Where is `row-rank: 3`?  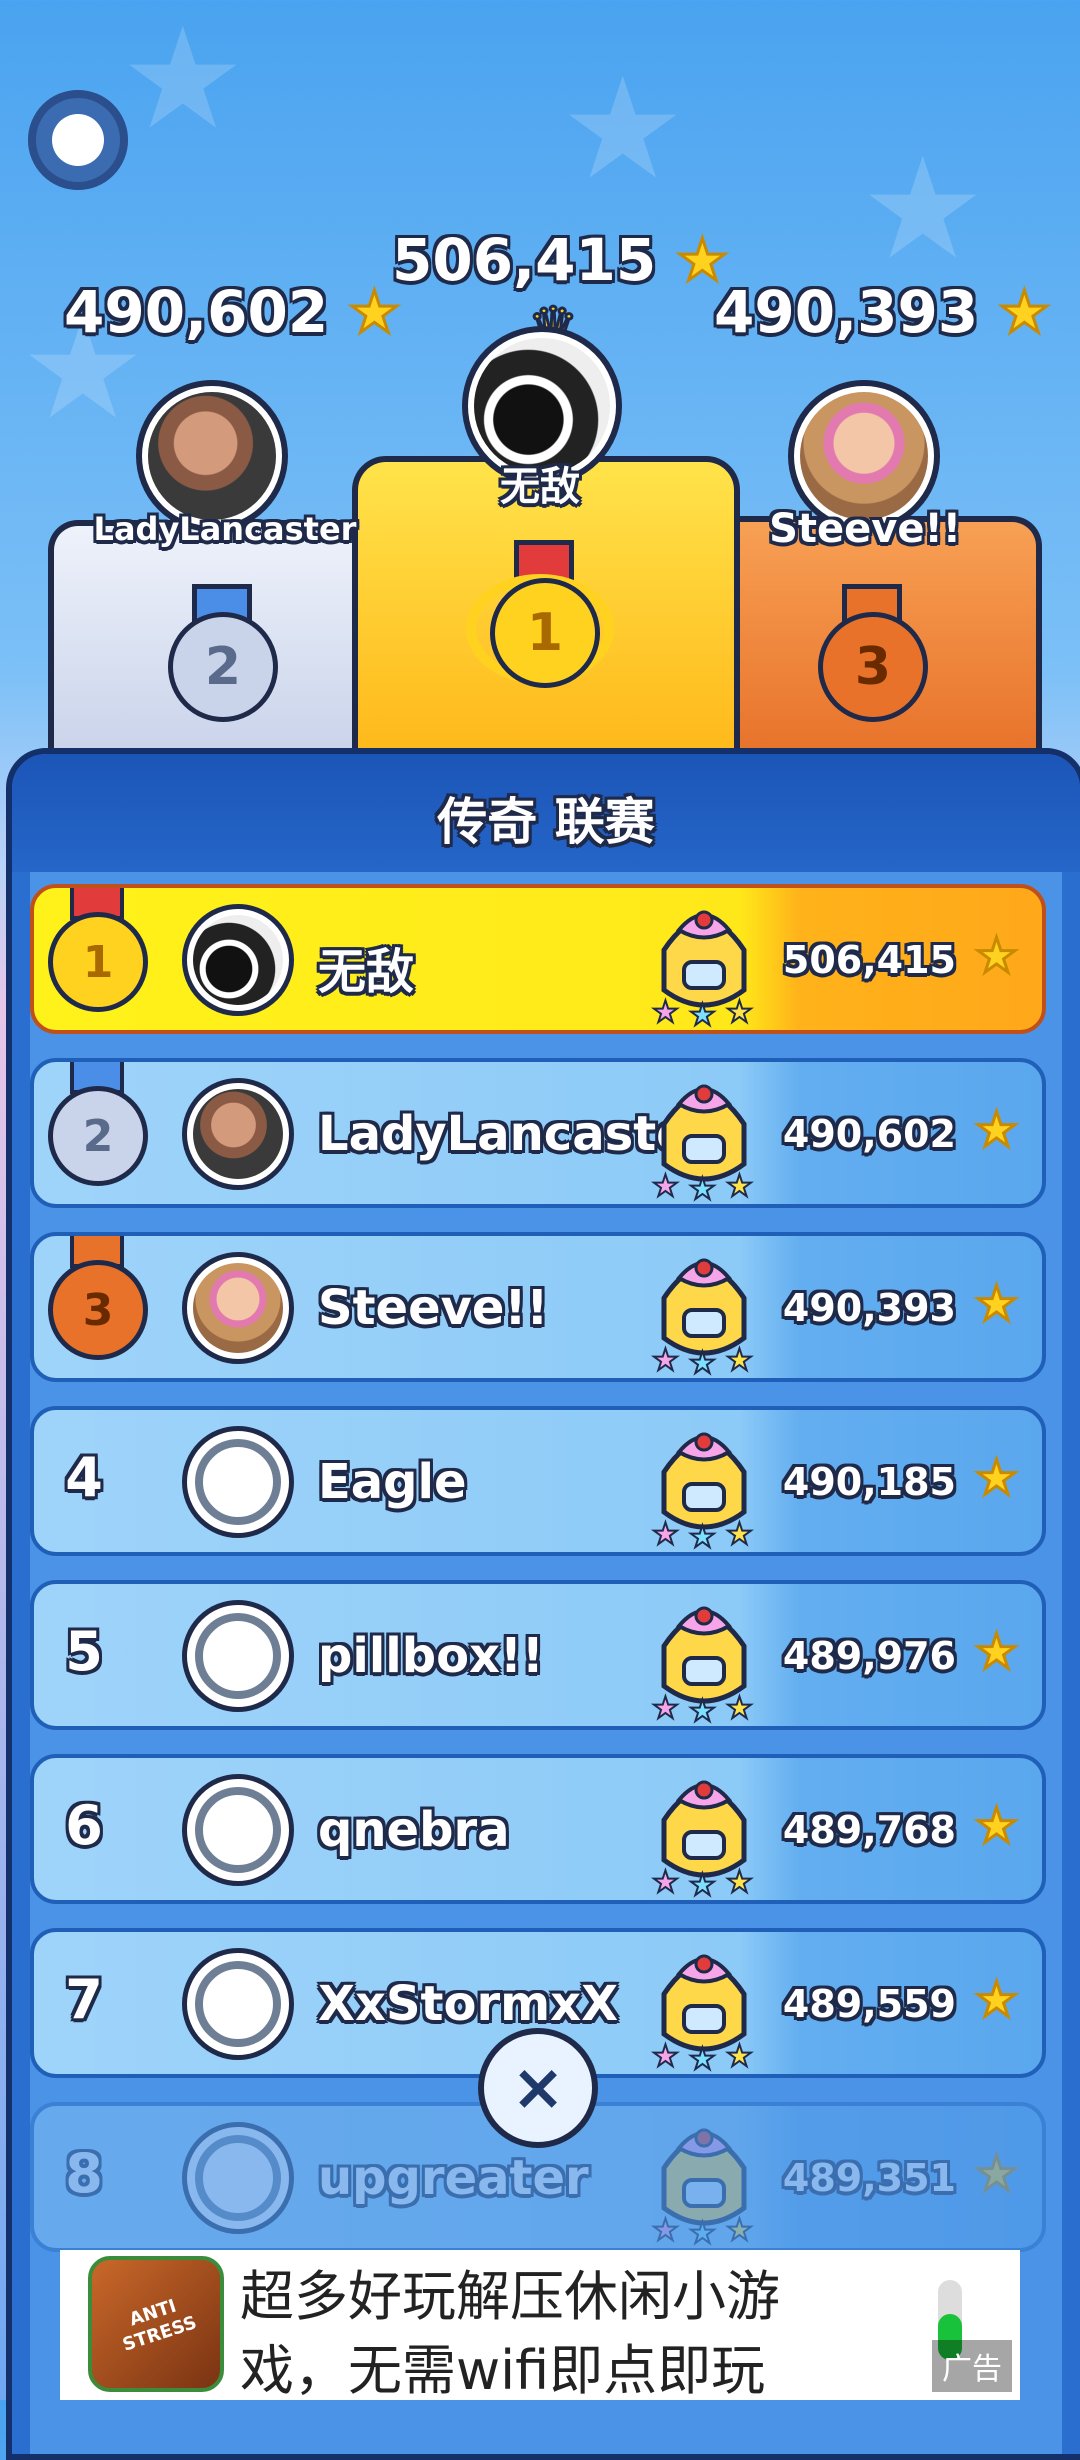
row-rank: 3 is located at coordinates (98, 1310).